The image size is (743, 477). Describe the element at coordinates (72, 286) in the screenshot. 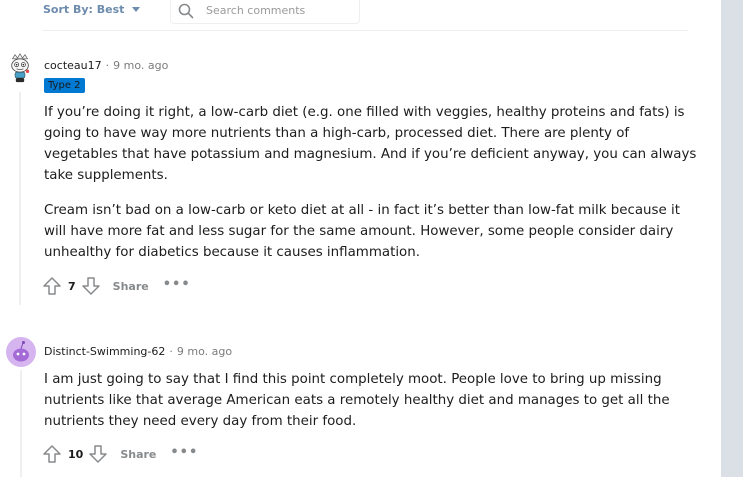

I see `vote-count: 7` at that location.